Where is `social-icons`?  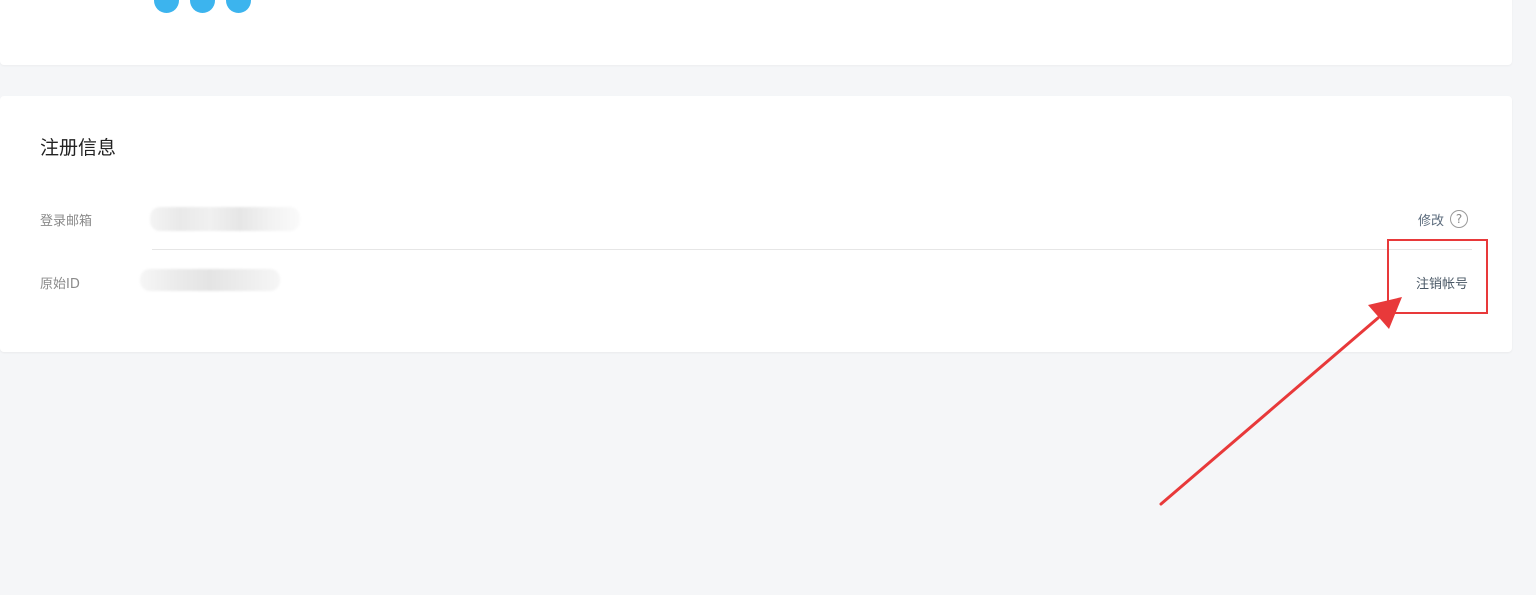
social-icons is located at coordinates (202, 6).